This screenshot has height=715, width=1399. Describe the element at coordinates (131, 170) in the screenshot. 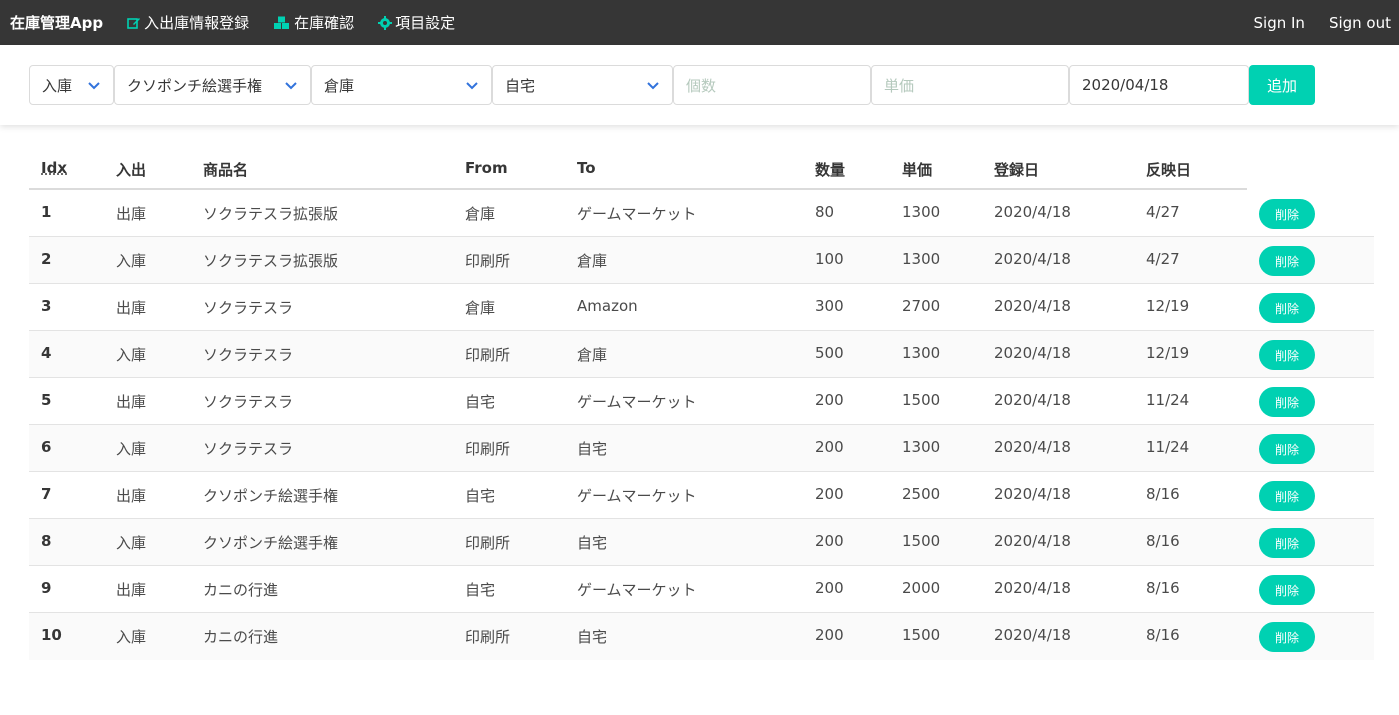

I see `header-direction: 入出` at that location.